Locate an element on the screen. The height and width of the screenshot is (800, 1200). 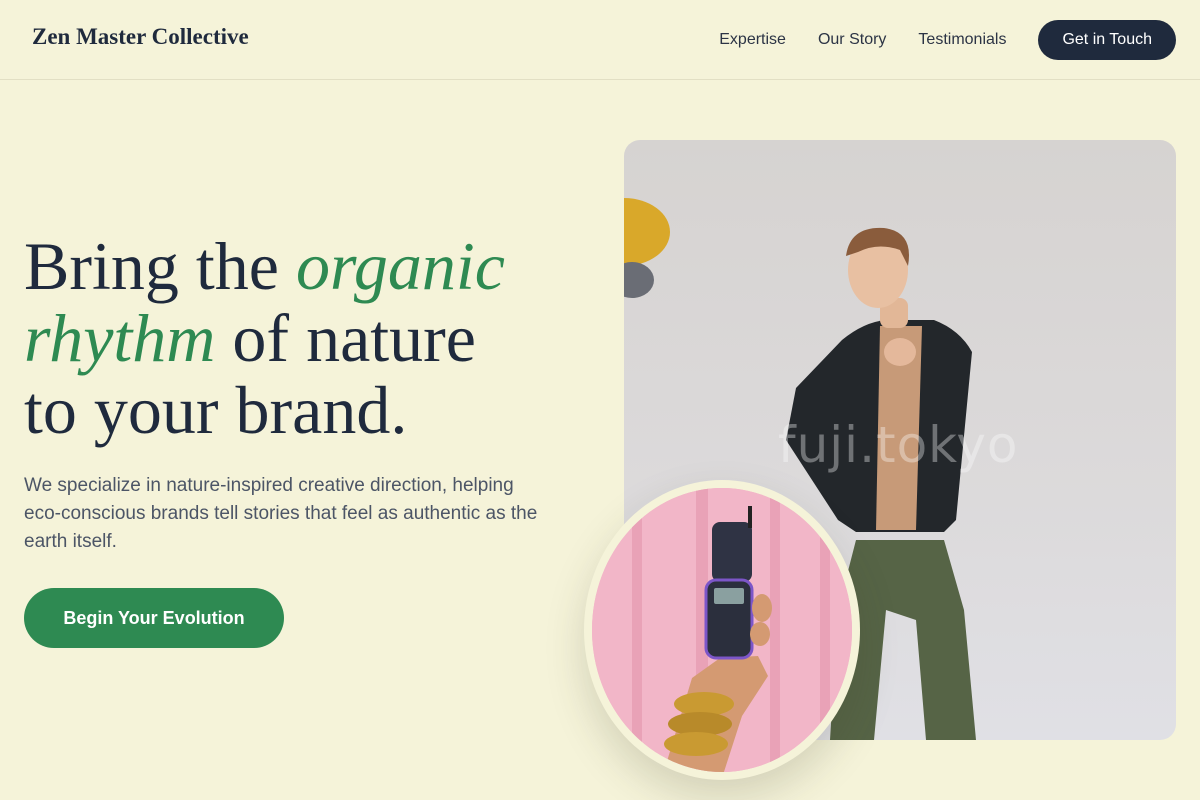
get-in-touch-button: Get in Touch is located at coordinates (1107, 40).